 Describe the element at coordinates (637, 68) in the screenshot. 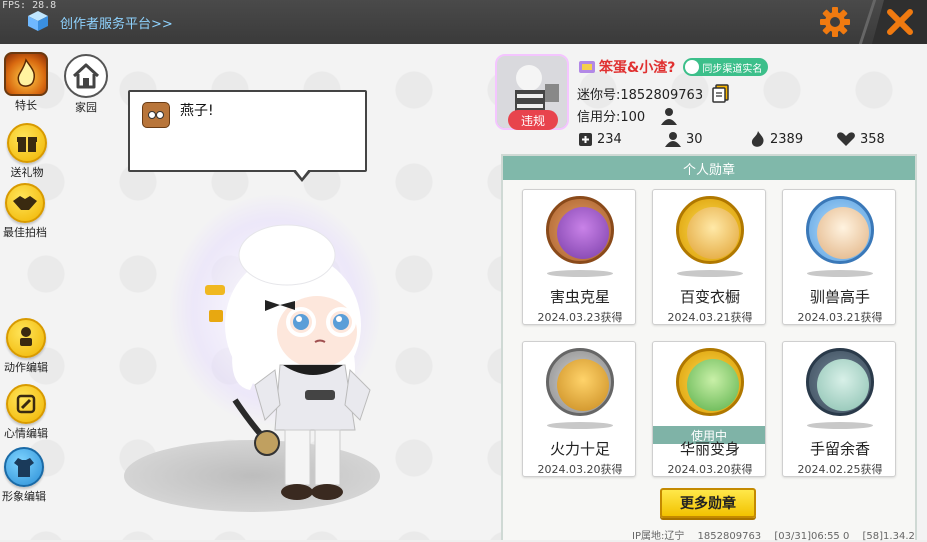

I see `nickname: 笨蛋&小渣?` at that location.